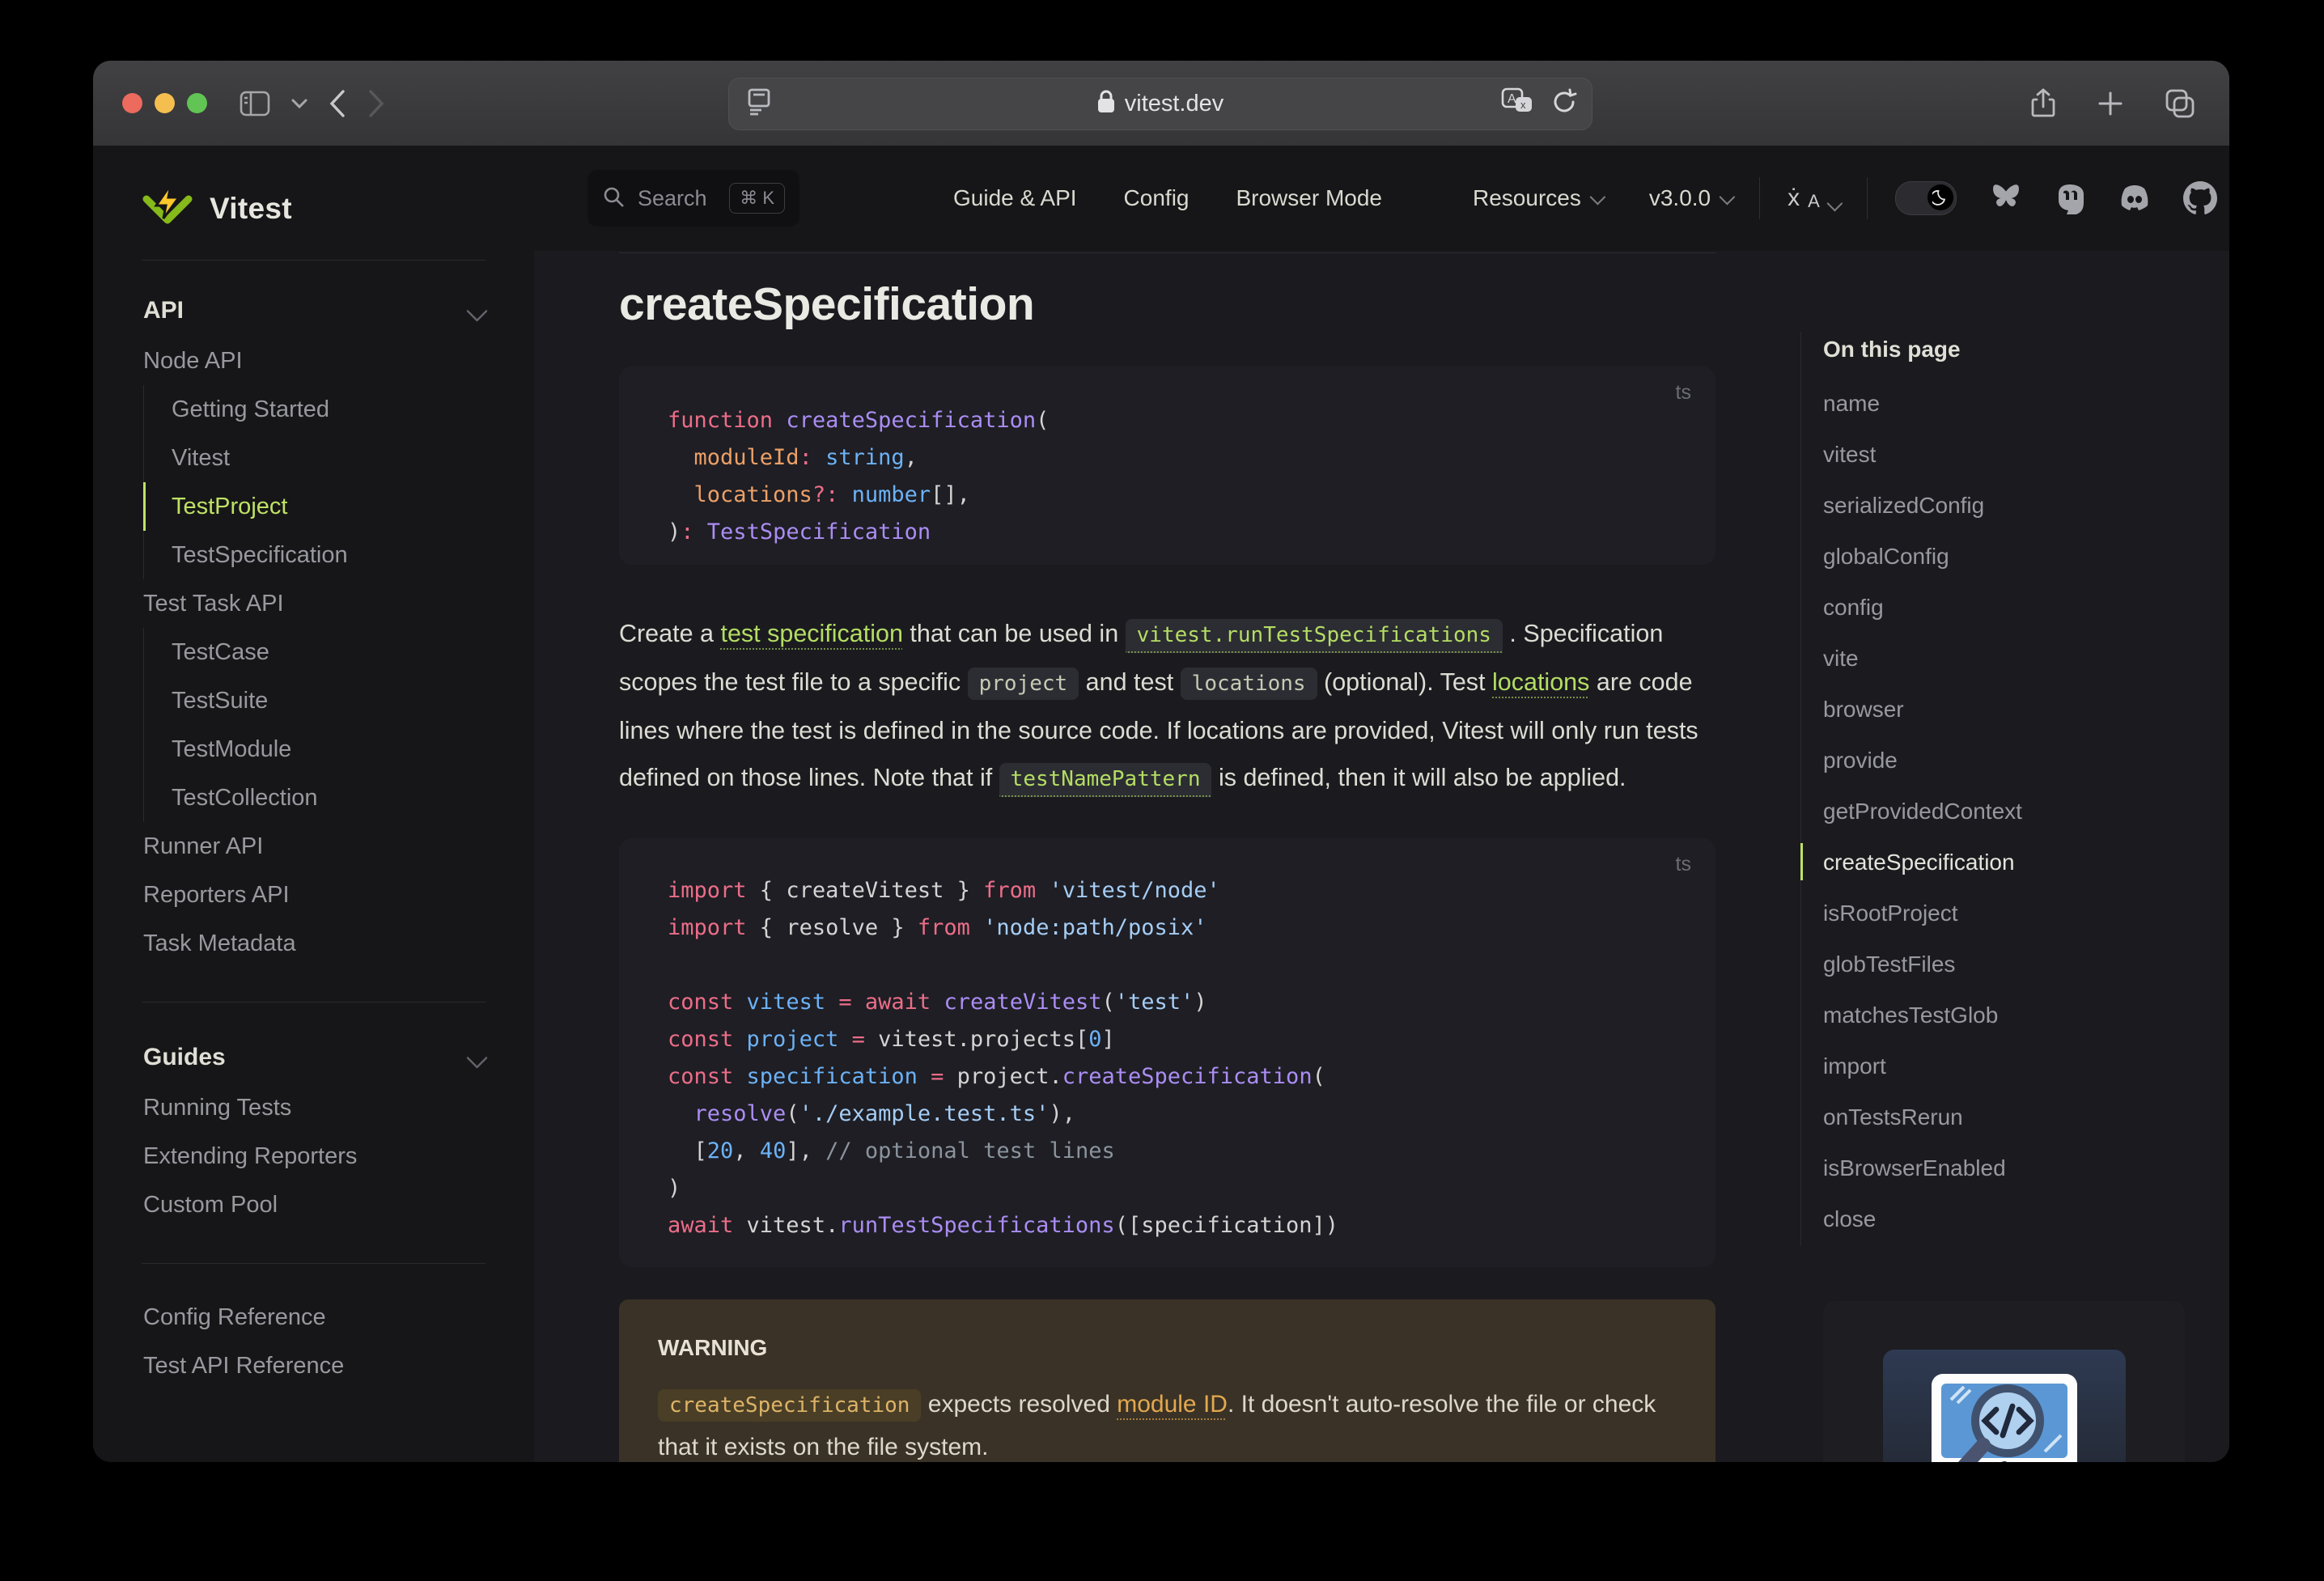 This screenshot has height=1581, width=2324. I want to click on code-token: await, so click(701, 1225).